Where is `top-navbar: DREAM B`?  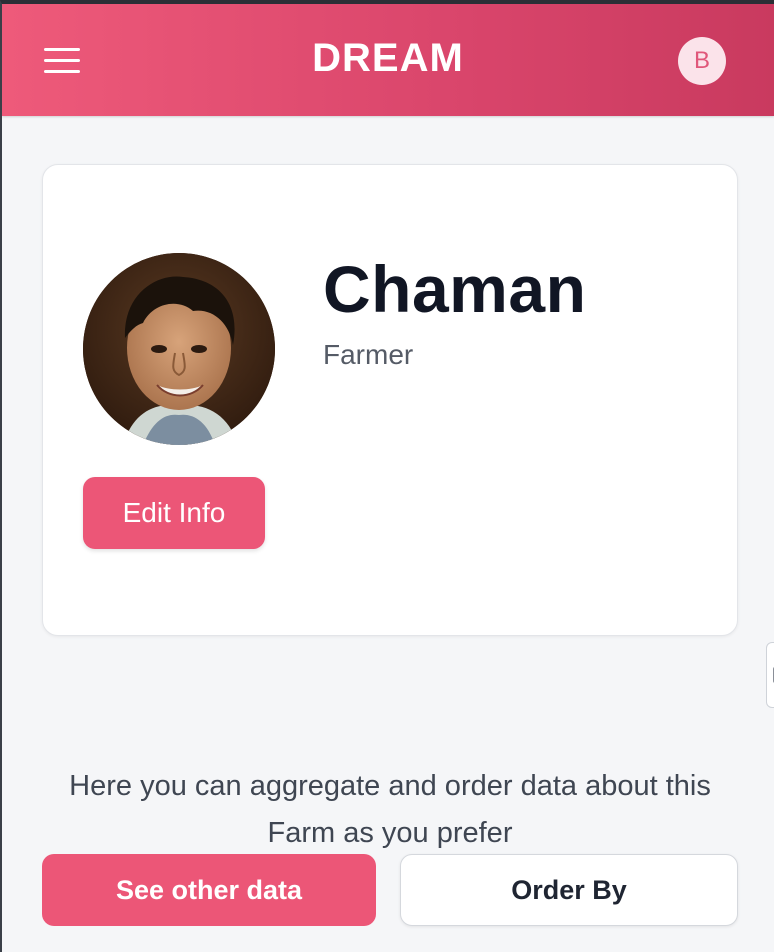
top-navbar: DREAM B is located at coordinates (388, 60).